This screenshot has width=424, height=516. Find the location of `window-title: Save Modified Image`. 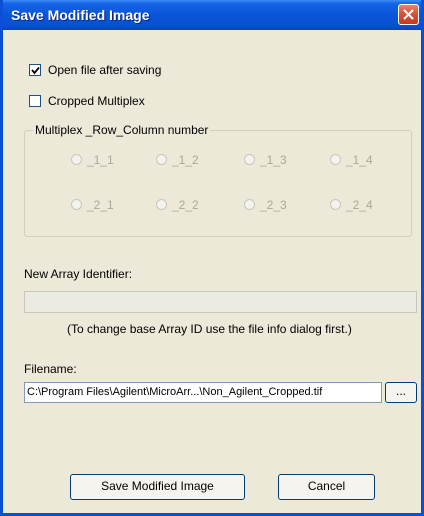

window-title: Save Modified Image is located at coordinates (80, 15).